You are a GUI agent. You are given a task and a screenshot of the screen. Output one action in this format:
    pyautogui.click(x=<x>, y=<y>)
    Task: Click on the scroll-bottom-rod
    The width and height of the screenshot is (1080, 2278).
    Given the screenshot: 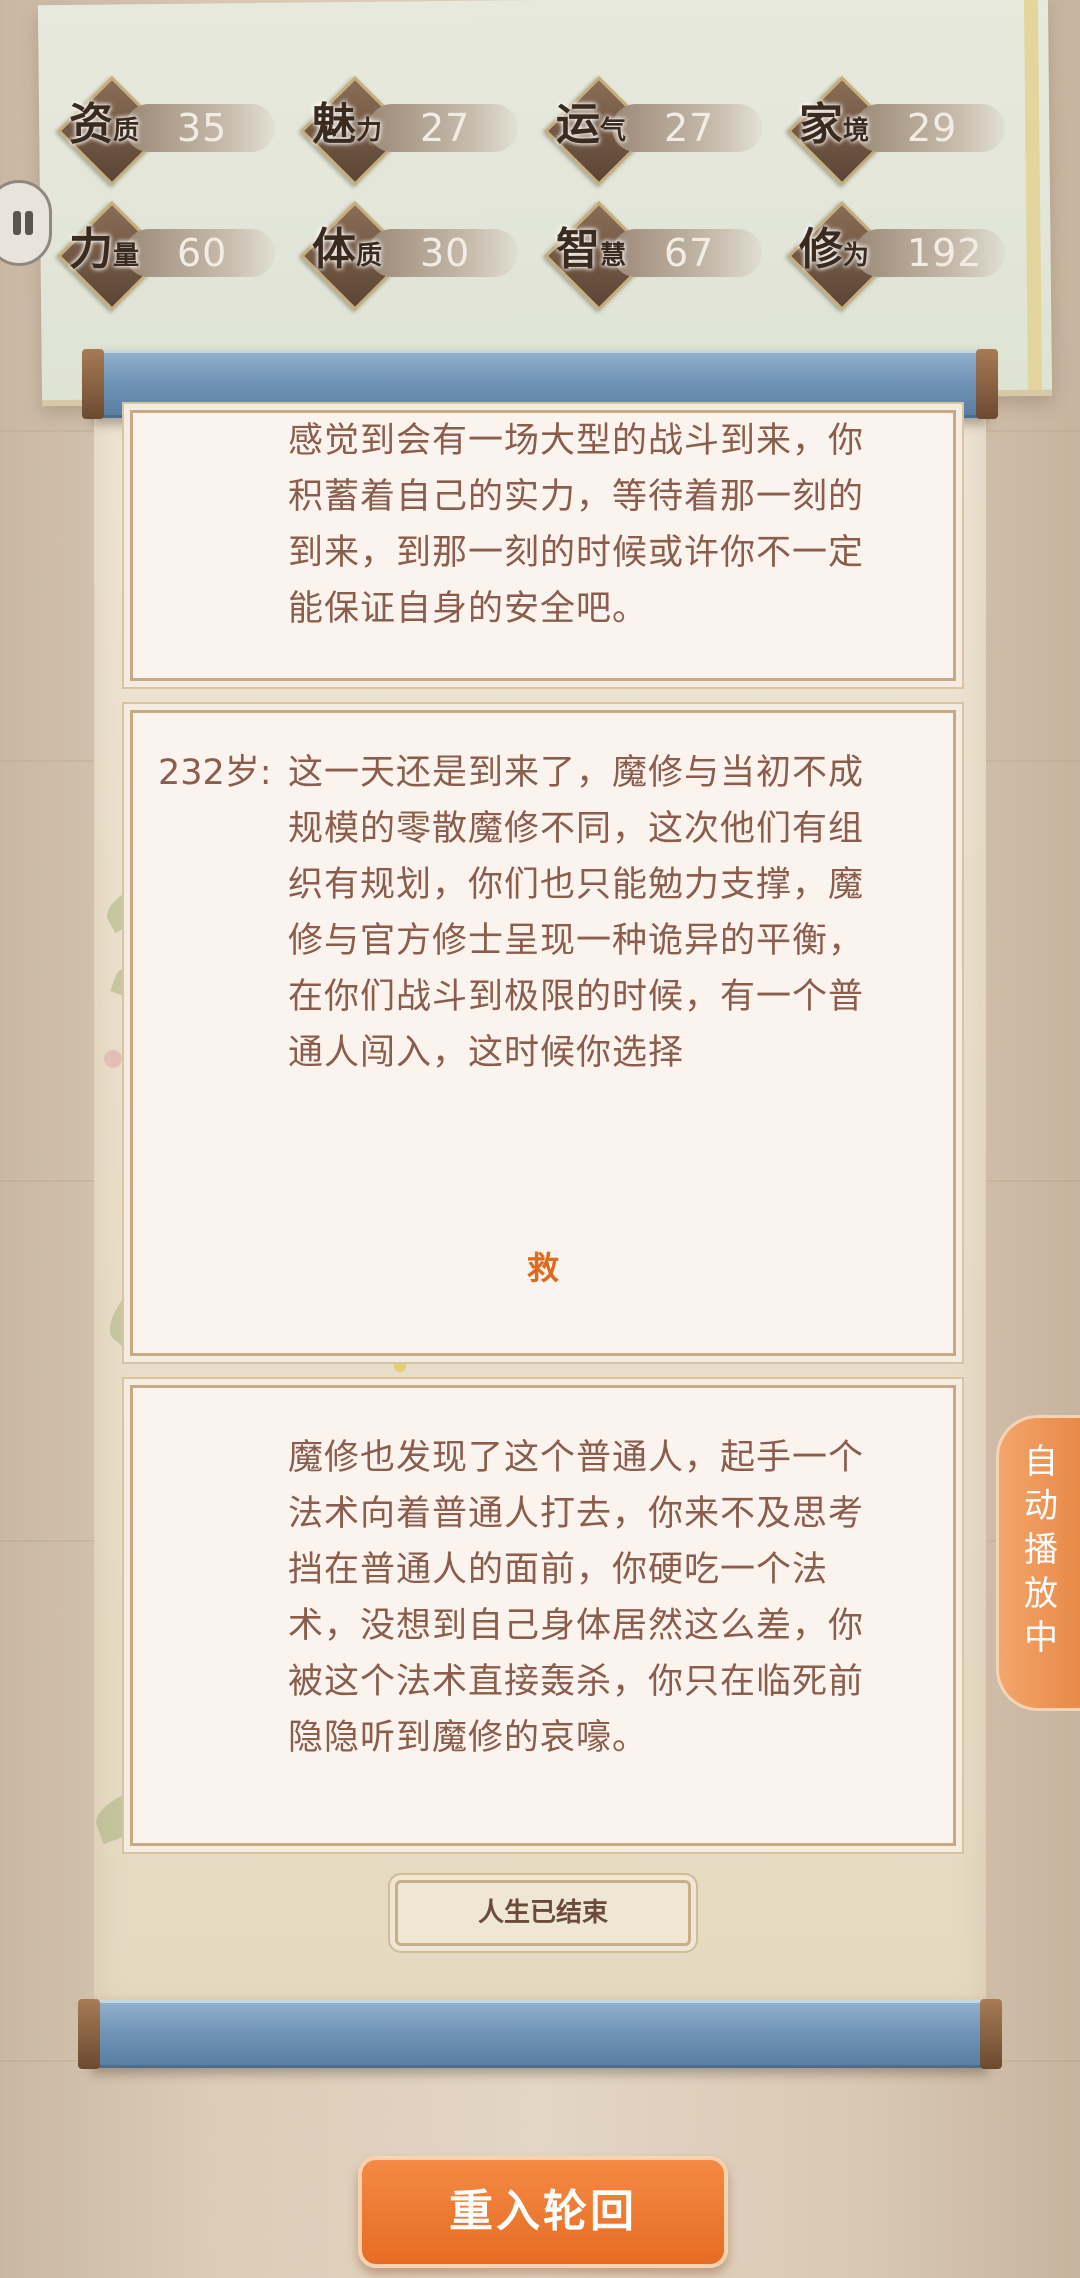 What is the action you would take?
    pyautogui.click(x=540, y=2034)
    